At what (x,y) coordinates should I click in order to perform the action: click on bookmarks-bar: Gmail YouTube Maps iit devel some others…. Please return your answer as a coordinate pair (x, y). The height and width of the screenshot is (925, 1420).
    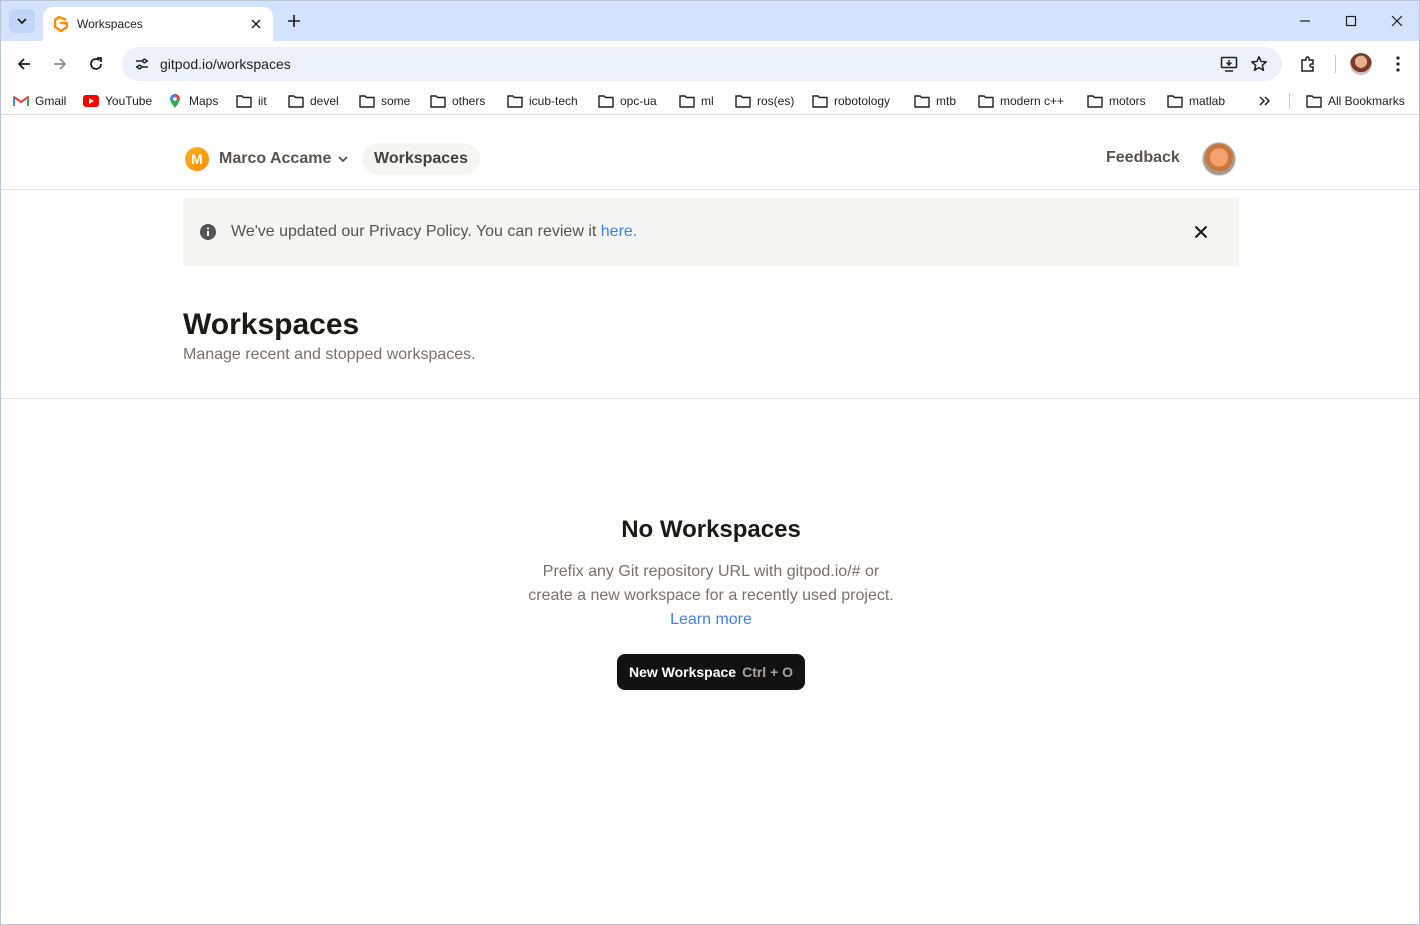
    Looking at the image, I should click on (710, 101).